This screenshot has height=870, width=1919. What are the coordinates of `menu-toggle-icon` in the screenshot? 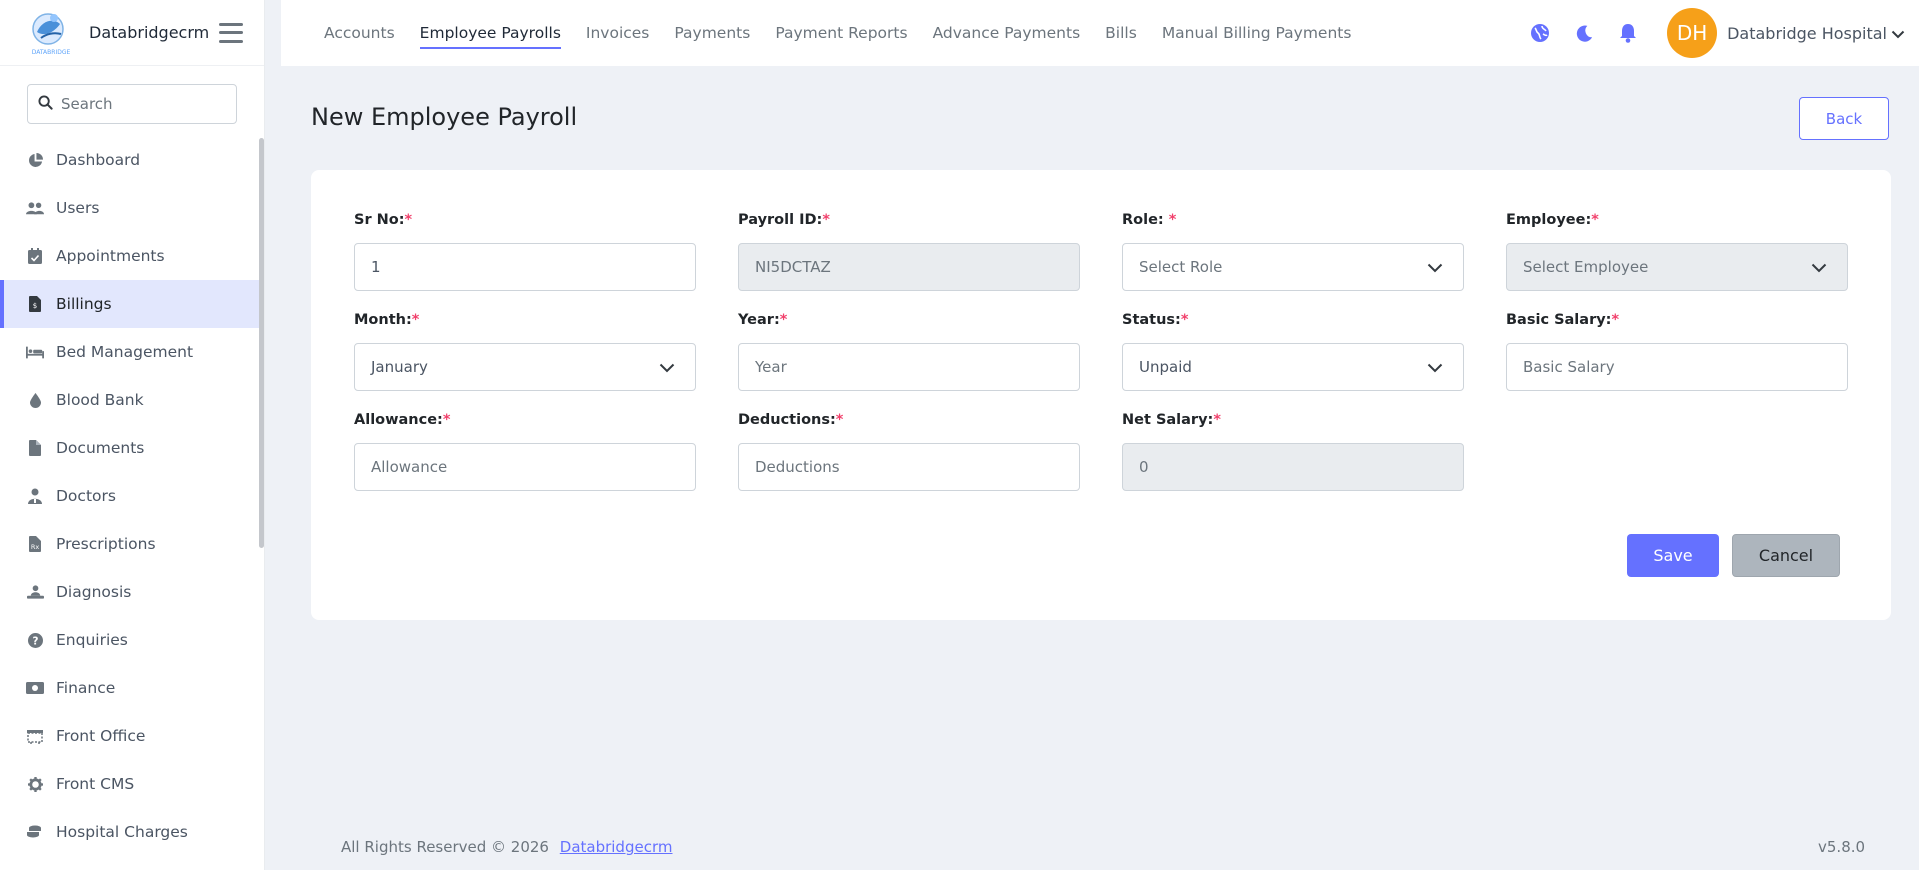 It's located at (231, 32).